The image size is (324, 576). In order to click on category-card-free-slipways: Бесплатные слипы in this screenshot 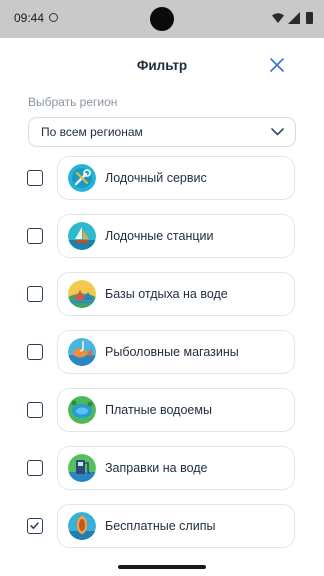, I will do `click(176, 526)`.